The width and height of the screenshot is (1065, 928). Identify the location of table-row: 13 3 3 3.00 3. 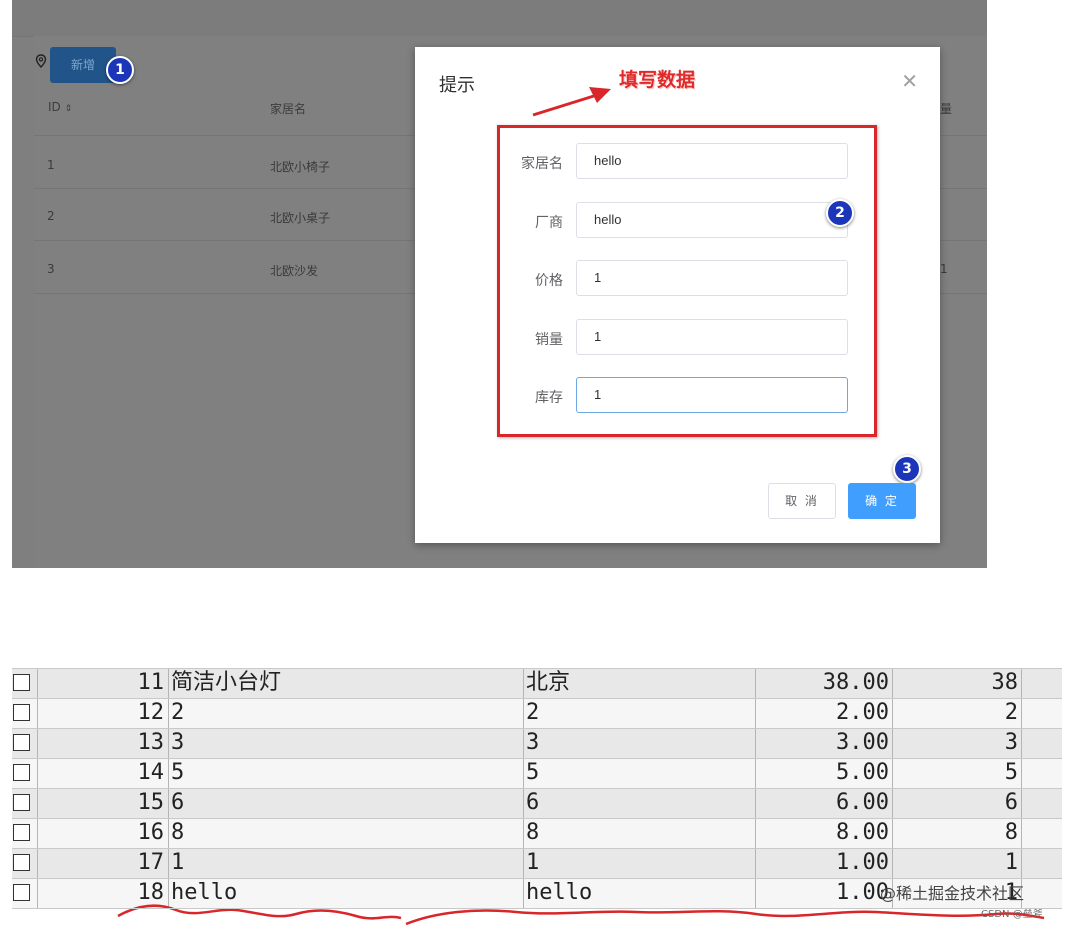
(537, 743).